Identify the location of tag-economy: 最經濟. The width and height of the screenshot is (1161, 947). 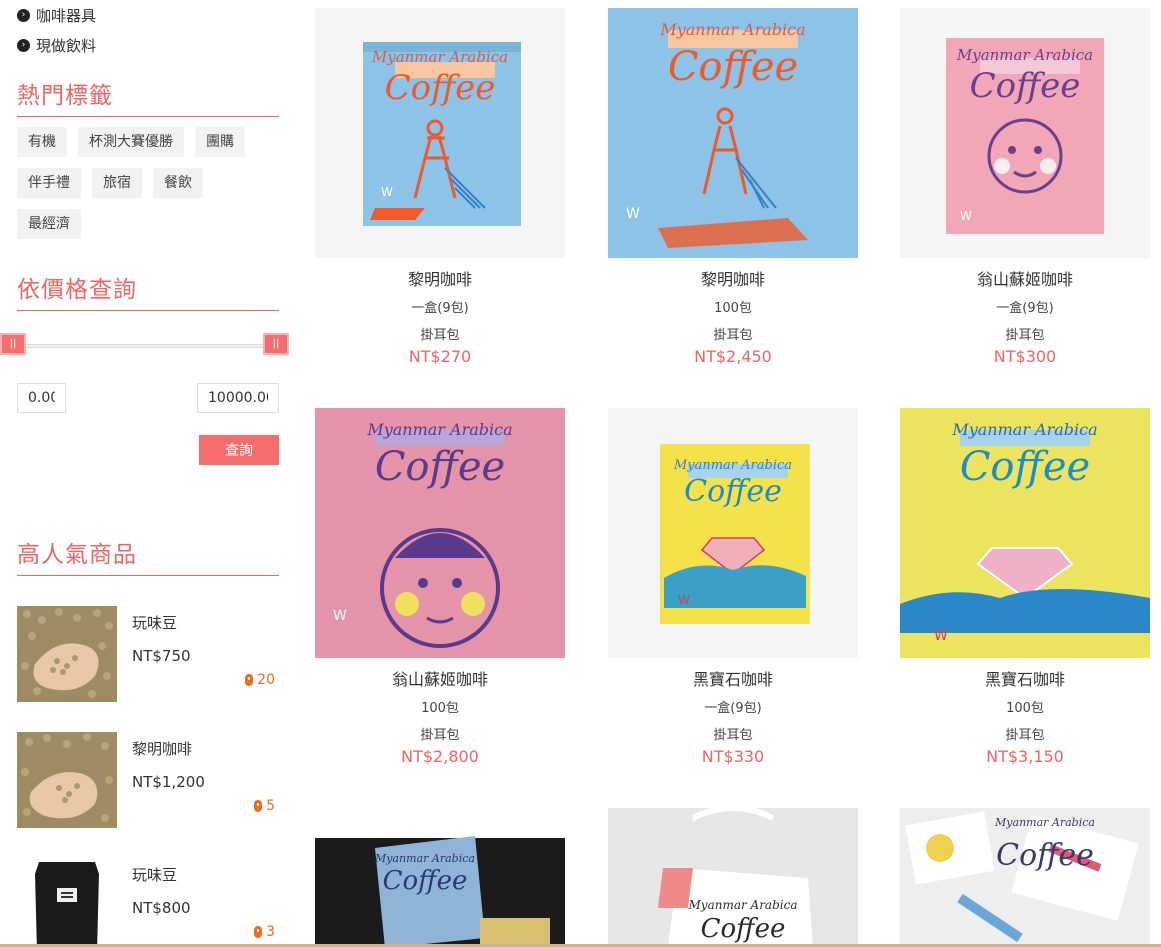
(49, 224).